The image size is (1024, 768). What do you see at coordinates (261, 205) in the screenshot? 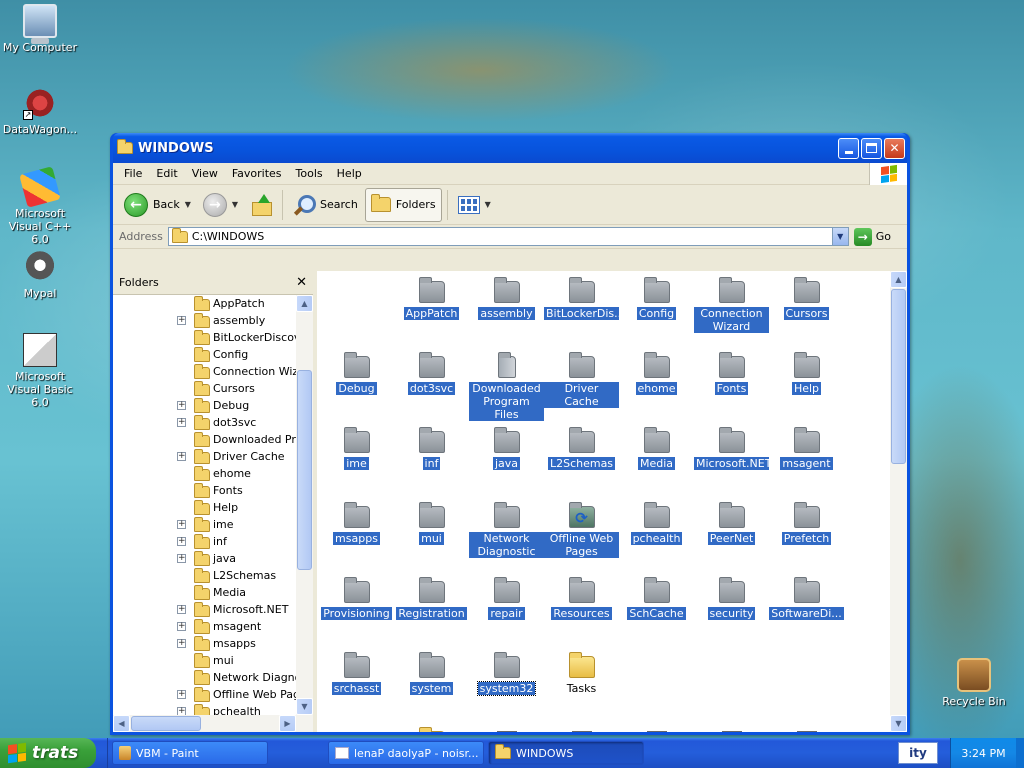
I see `up-folder-button` at bounding box center [261, 205].